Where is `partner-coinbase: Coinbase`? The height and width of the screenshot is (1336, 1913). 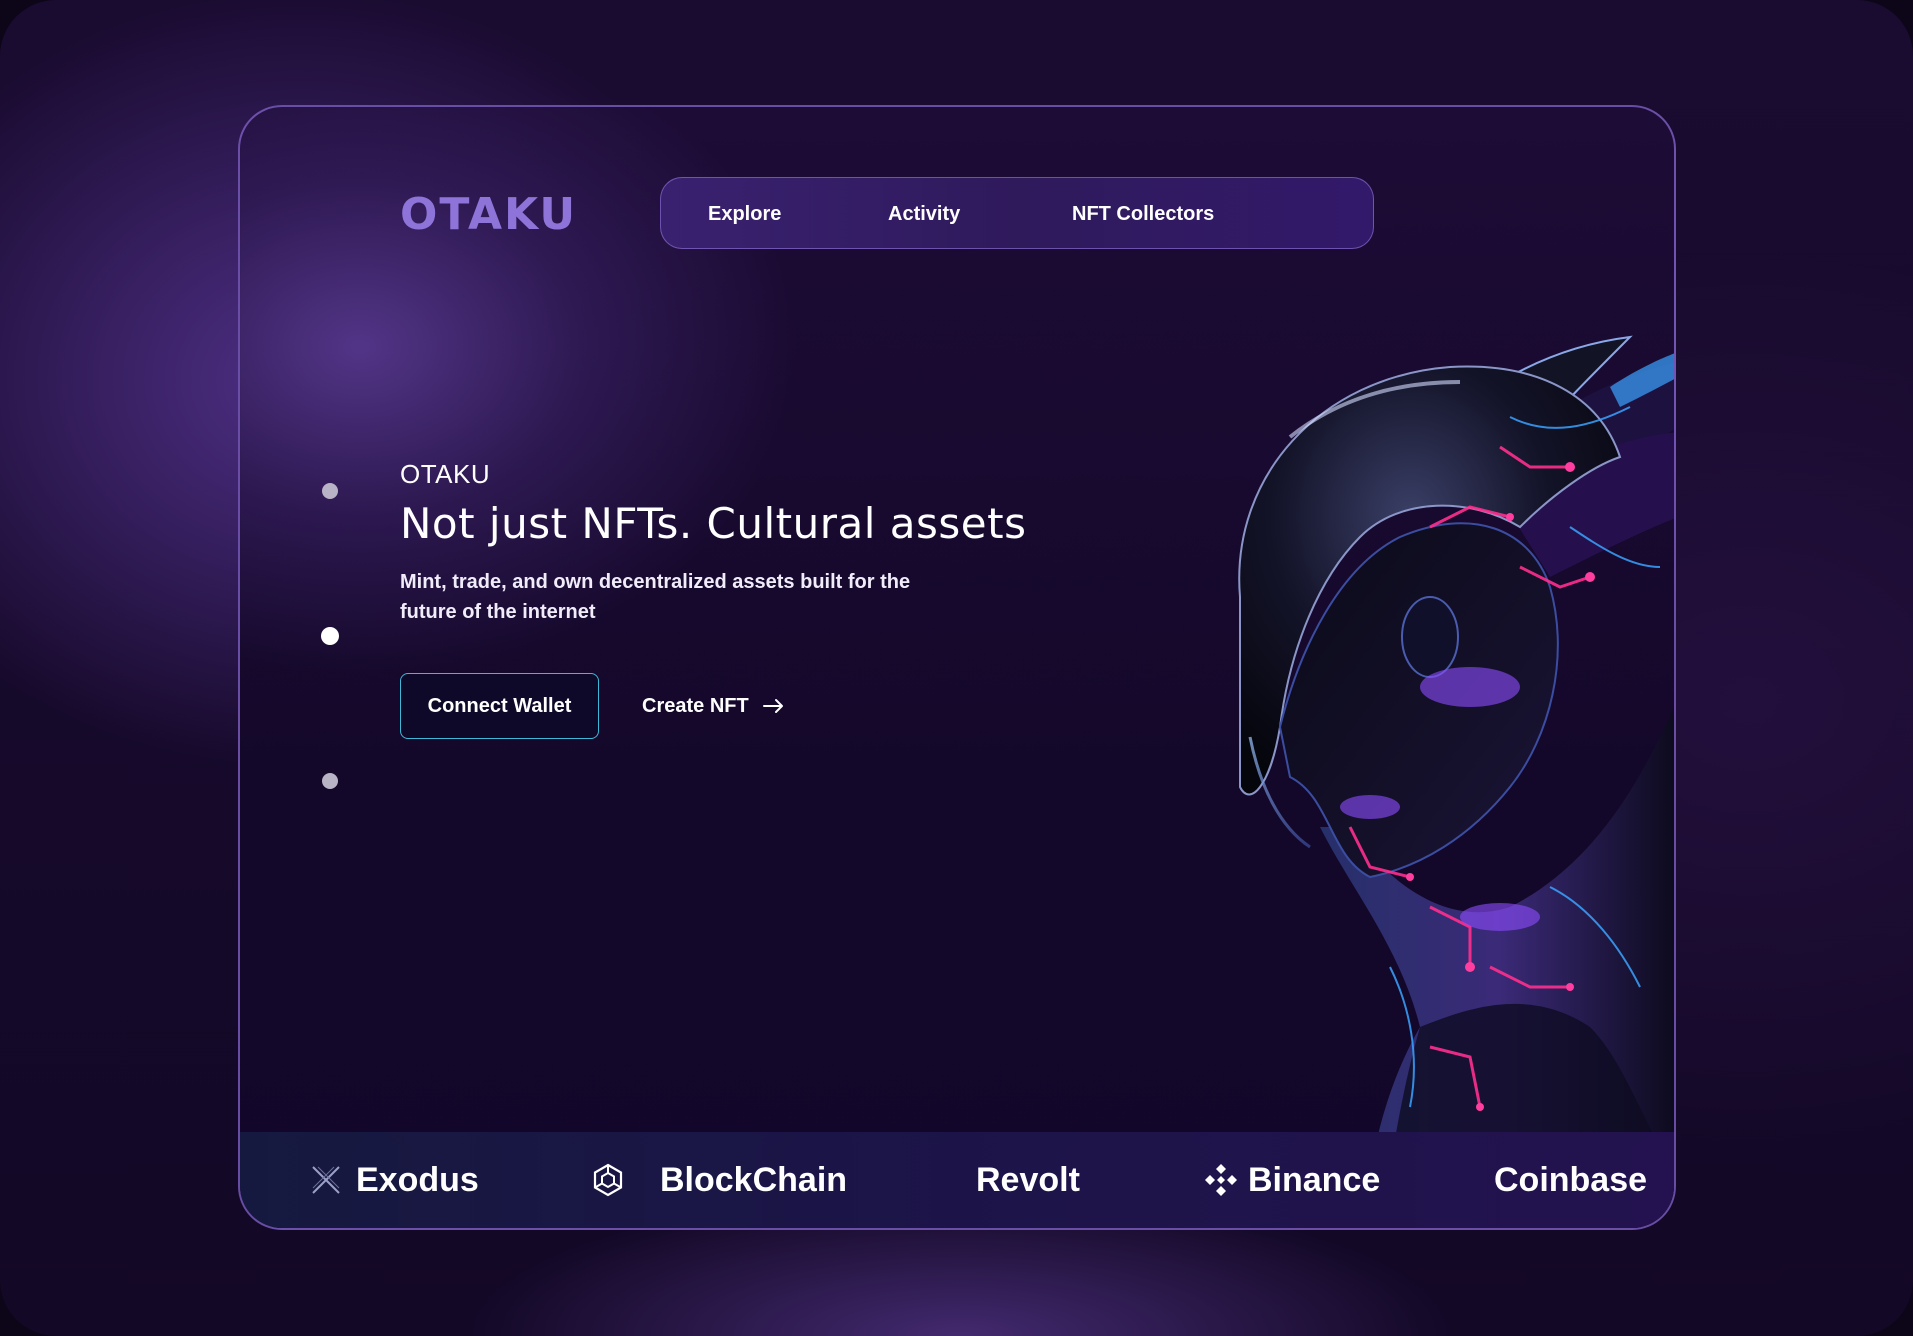
partner-coinbase: Coinbase is located at coordinates (1570, 1180).